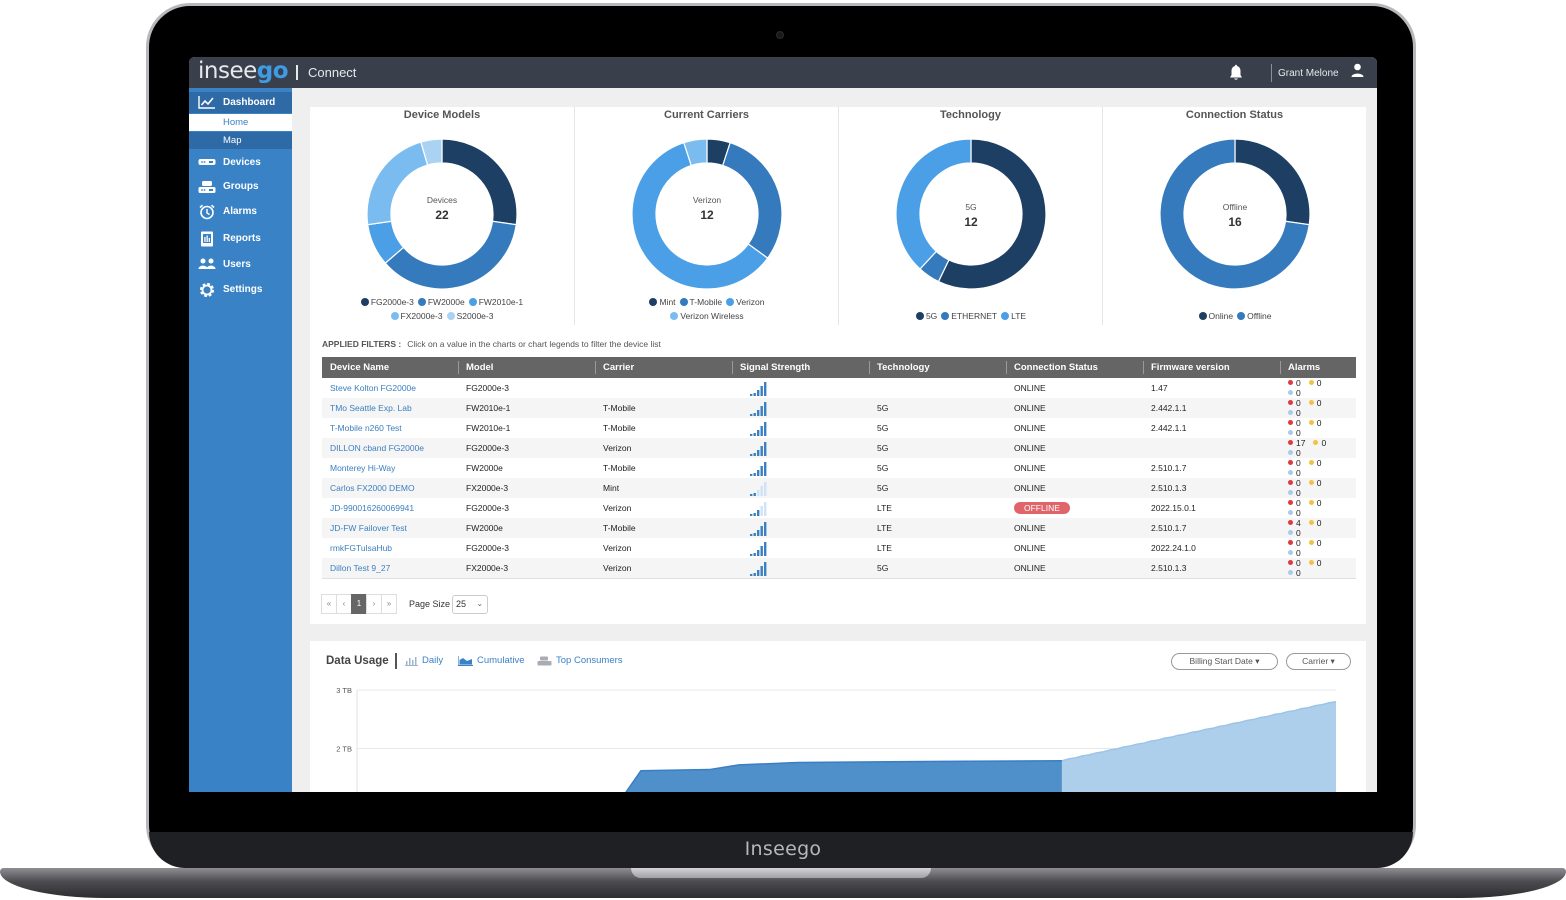 The height and width of the screenshot is (900, 1566). Describe the element at coordinates (1013, 316) in the screenshot. I see `legend-item: LTE` at that location.